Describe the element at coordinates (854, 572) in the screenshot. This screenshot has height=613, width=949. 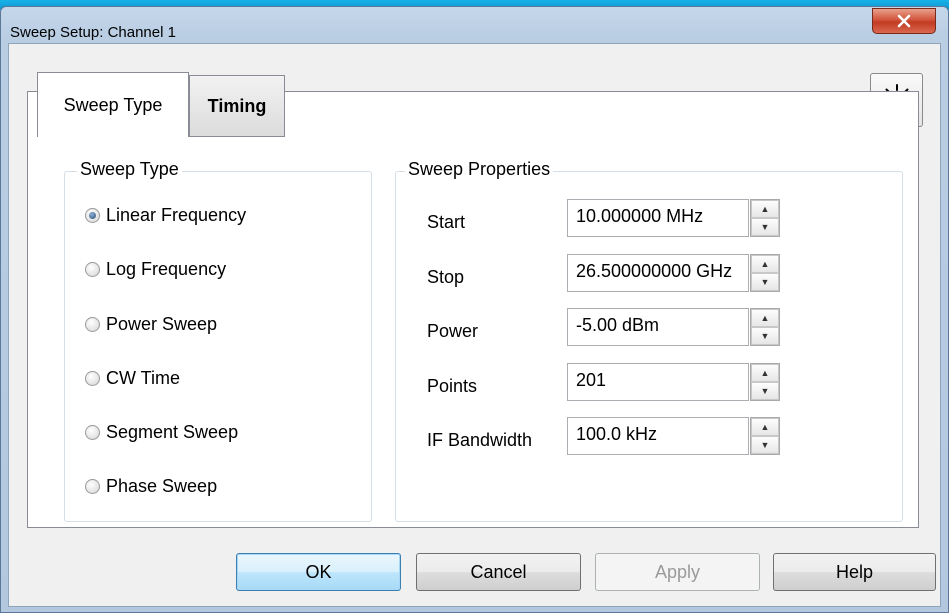
I see `help-button: Help` at that location.